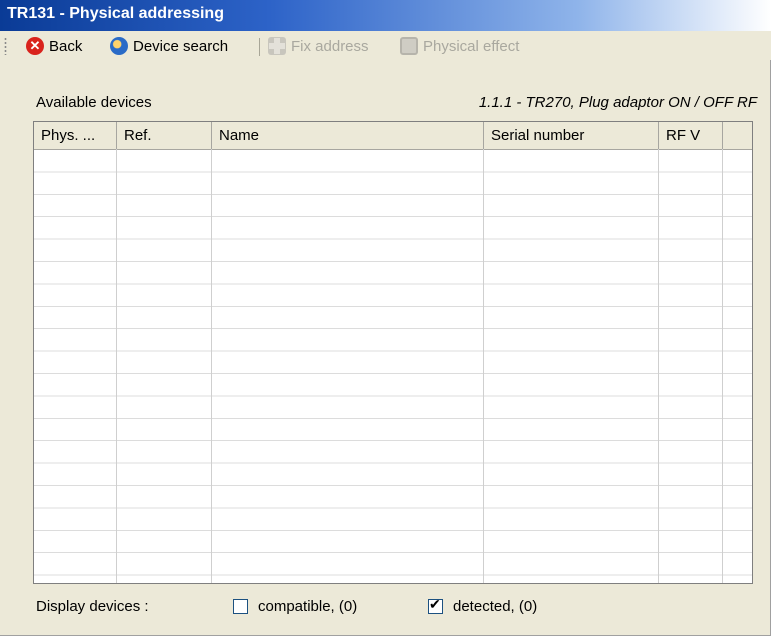 This screenshot has width=771, height=636. What do you see at coordinates (181, 46) in the screenshot?
I see `device-search-label: Device search` at bounding box center [181, 46].